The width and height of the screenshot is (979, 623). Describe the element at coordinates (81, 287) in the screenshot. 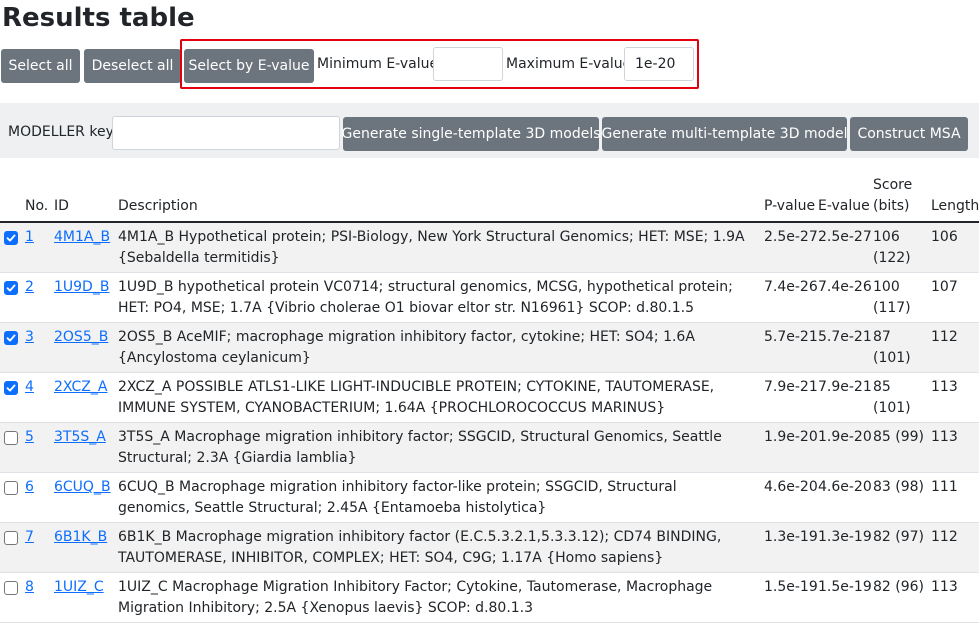

I see `row-id-link: 1U9D_B` at that location.